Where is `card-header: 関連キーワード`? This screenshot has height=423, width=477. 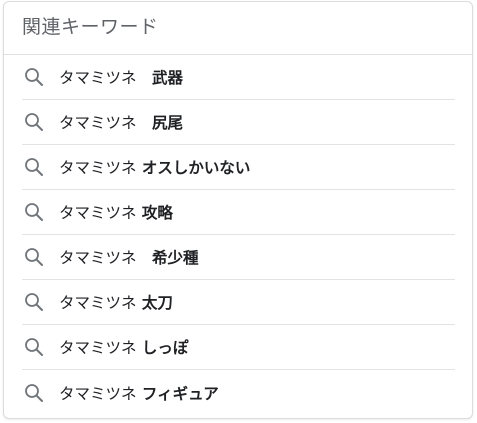
card-header: 関連キーワード is located at coordinates (238, 28).